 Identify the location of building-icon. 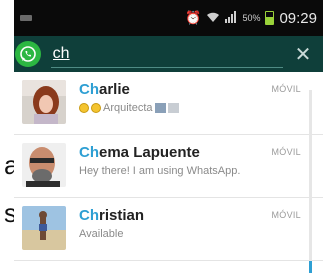
(160, 108).